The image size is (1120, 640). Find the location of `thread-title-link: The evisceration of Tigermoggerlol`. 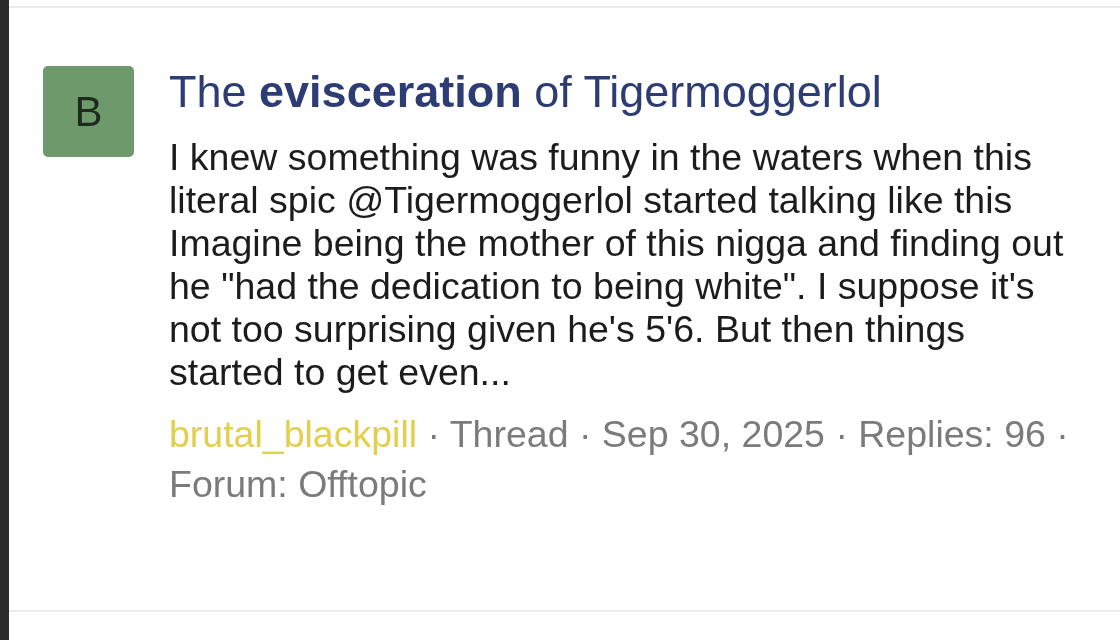

thread-title-link: The evisceration of Tigermoggerlol is located at coordinates (525, 92).